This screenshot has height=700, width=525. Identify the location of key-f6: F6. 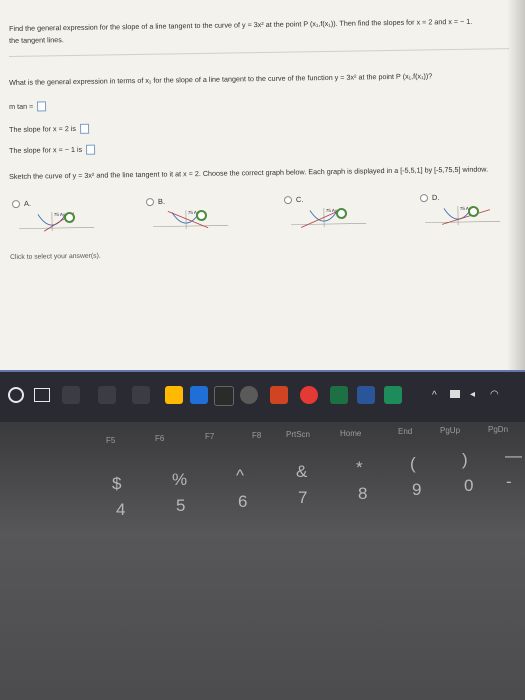
(160, 438).